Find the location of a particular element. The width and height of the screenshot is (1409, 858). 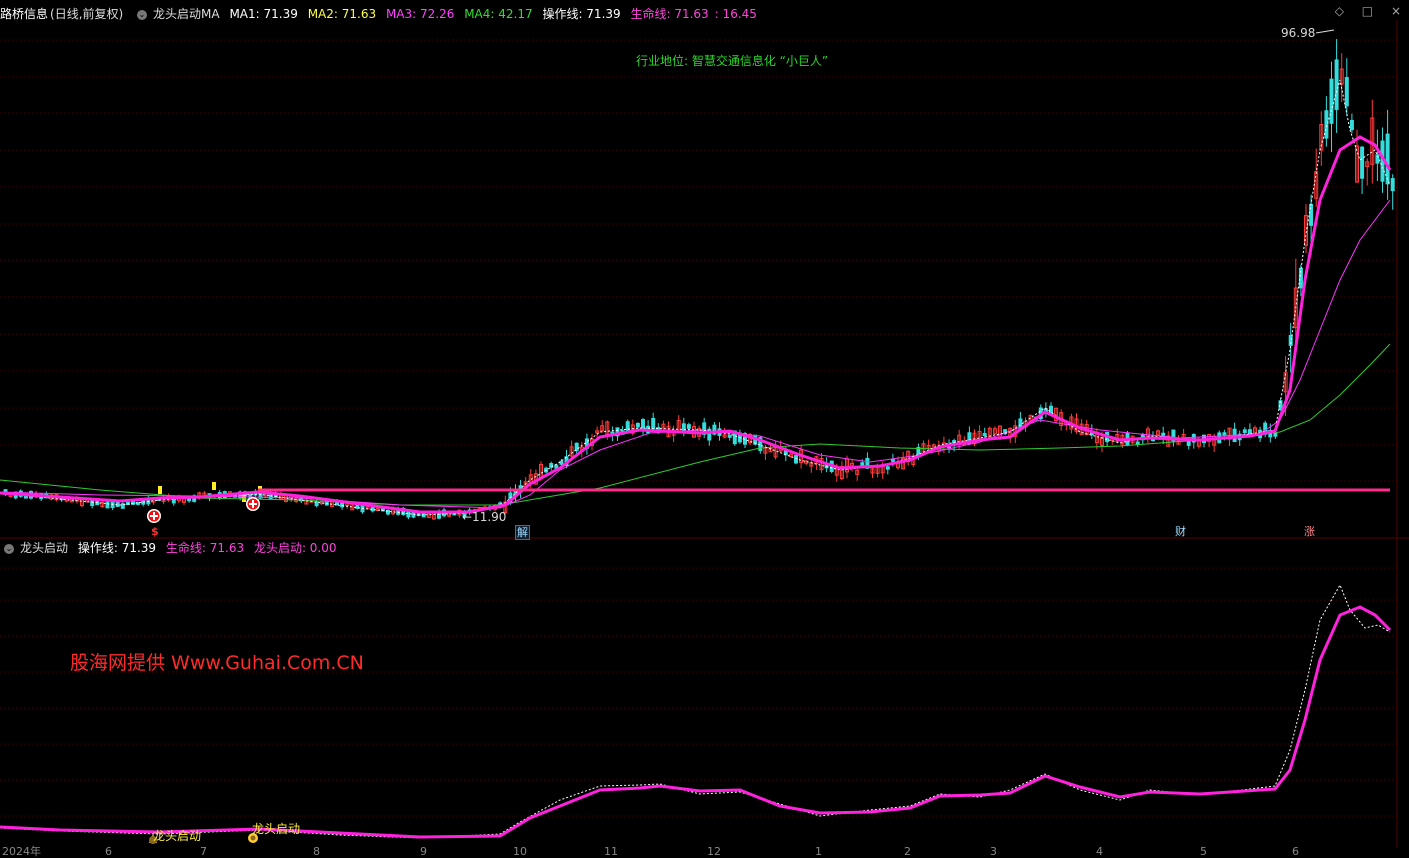

peak-price-label: 96.98 is located at coordinates (1298, 33).